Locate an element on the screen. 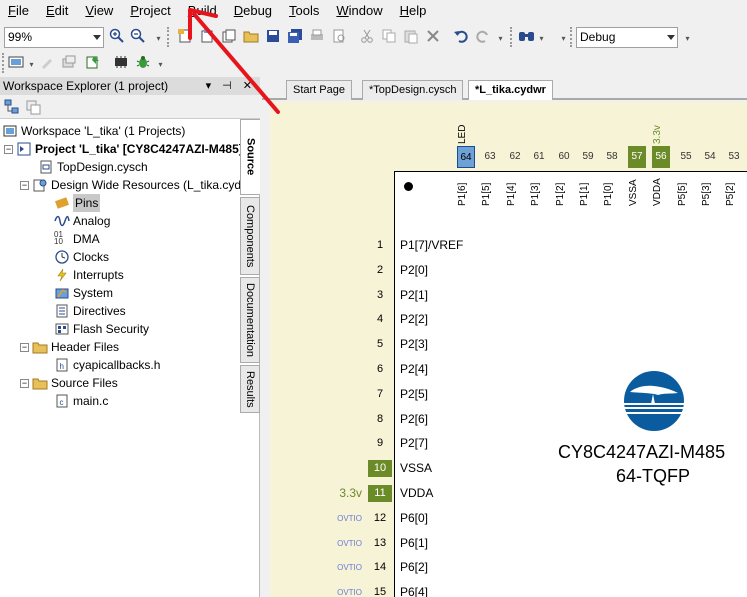 This screenshot has width=747, height=597. top-pin-number: 63 is located at coordinates (490, 157).